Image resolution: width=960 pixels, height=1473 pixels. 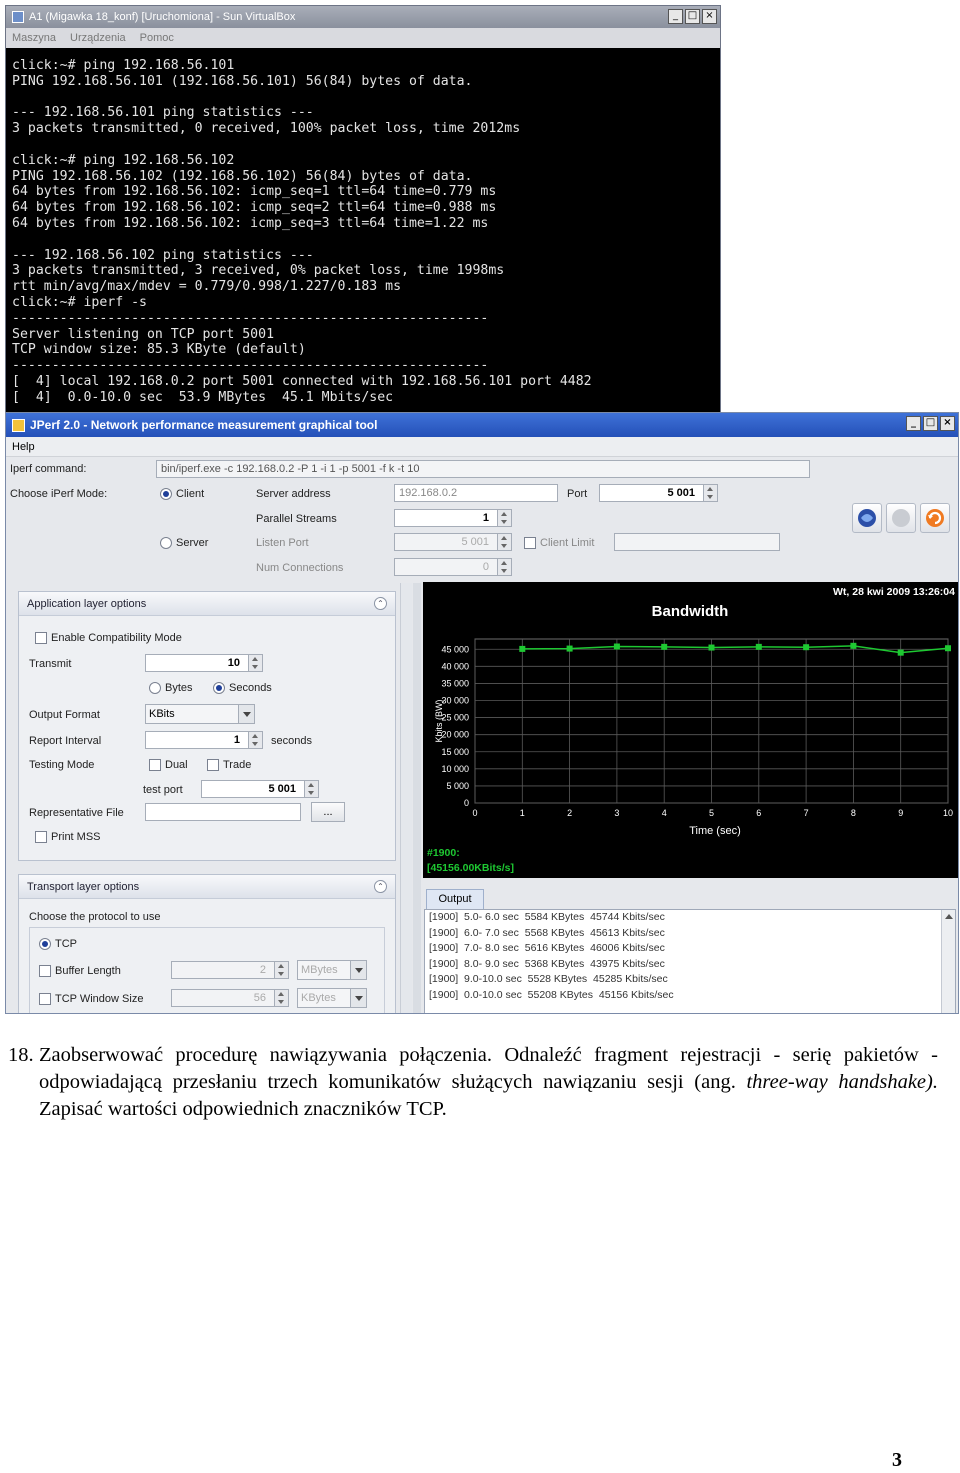 What do you see at coordinates (453, 567) in the screenshot?
I see `num-connections-input: 0` at bounding box center [453, 567].